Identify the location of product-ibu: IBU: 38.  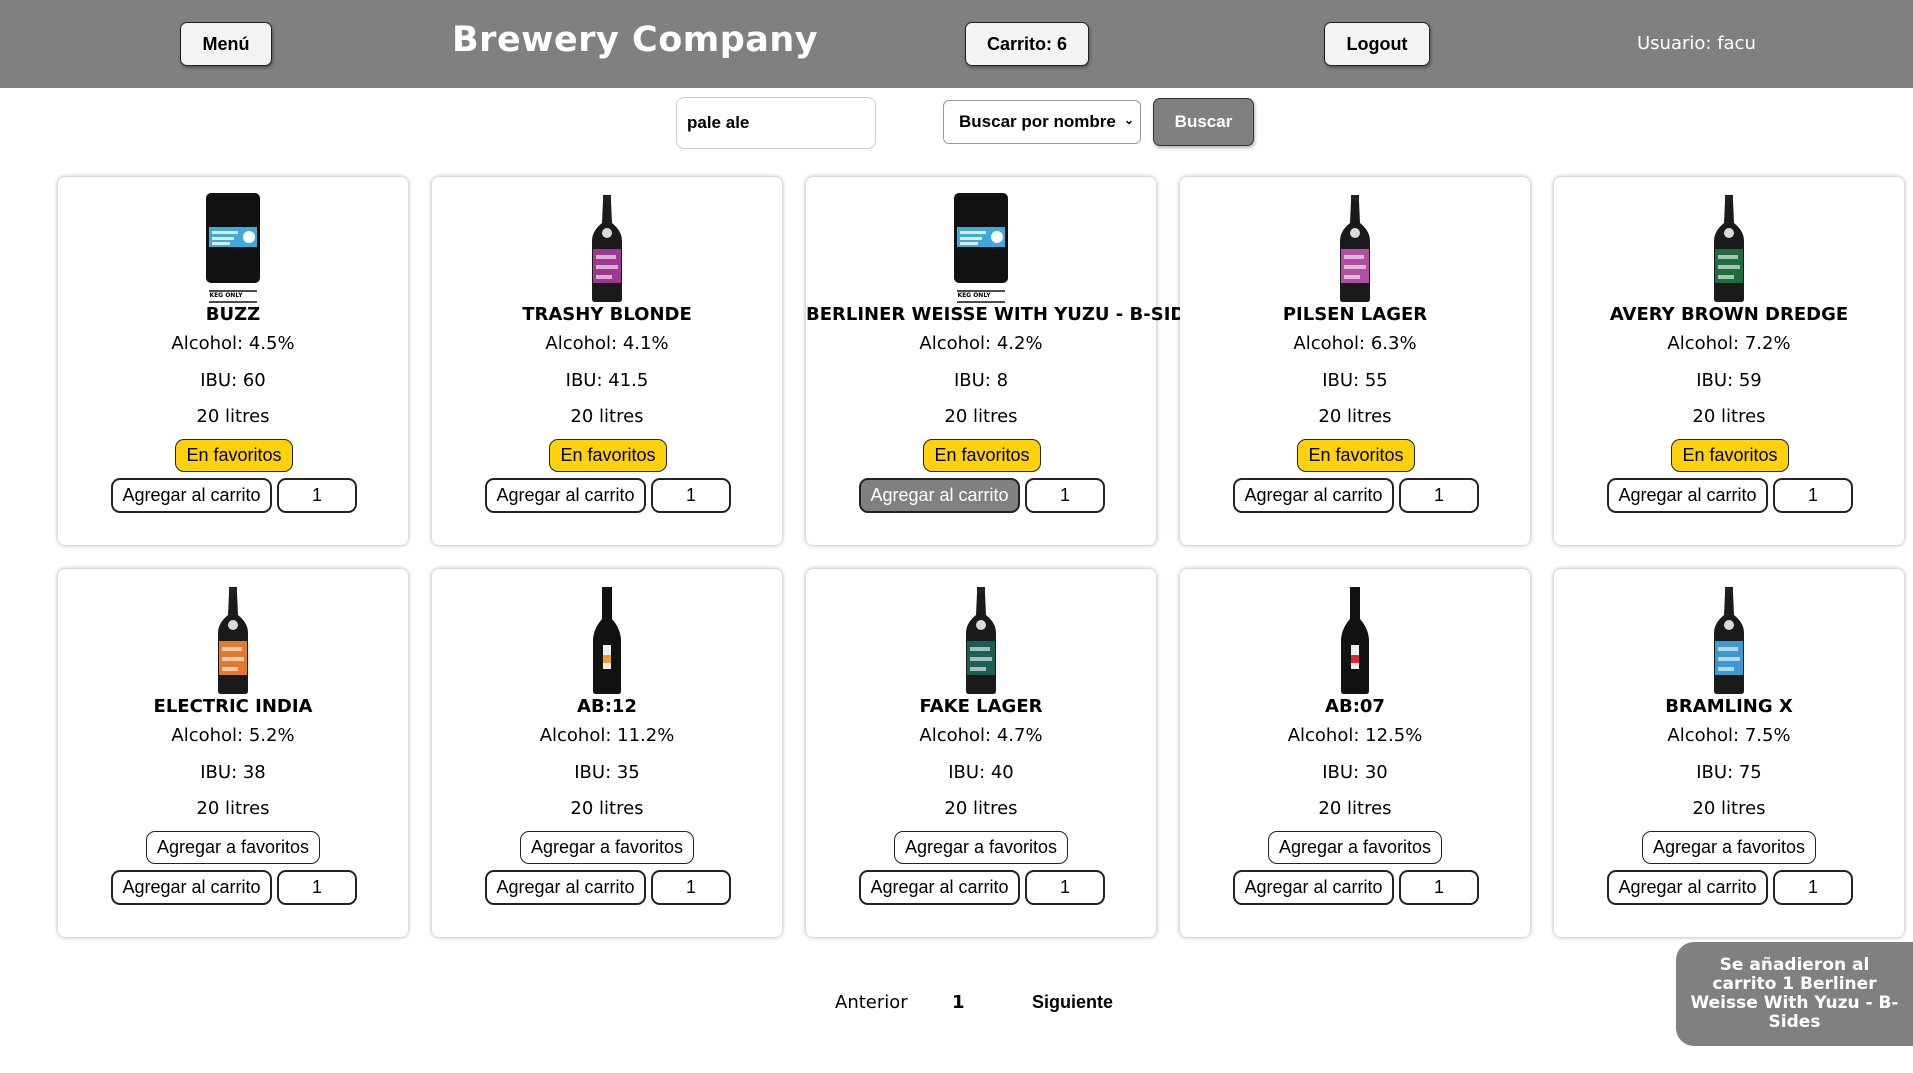
(233, 772).